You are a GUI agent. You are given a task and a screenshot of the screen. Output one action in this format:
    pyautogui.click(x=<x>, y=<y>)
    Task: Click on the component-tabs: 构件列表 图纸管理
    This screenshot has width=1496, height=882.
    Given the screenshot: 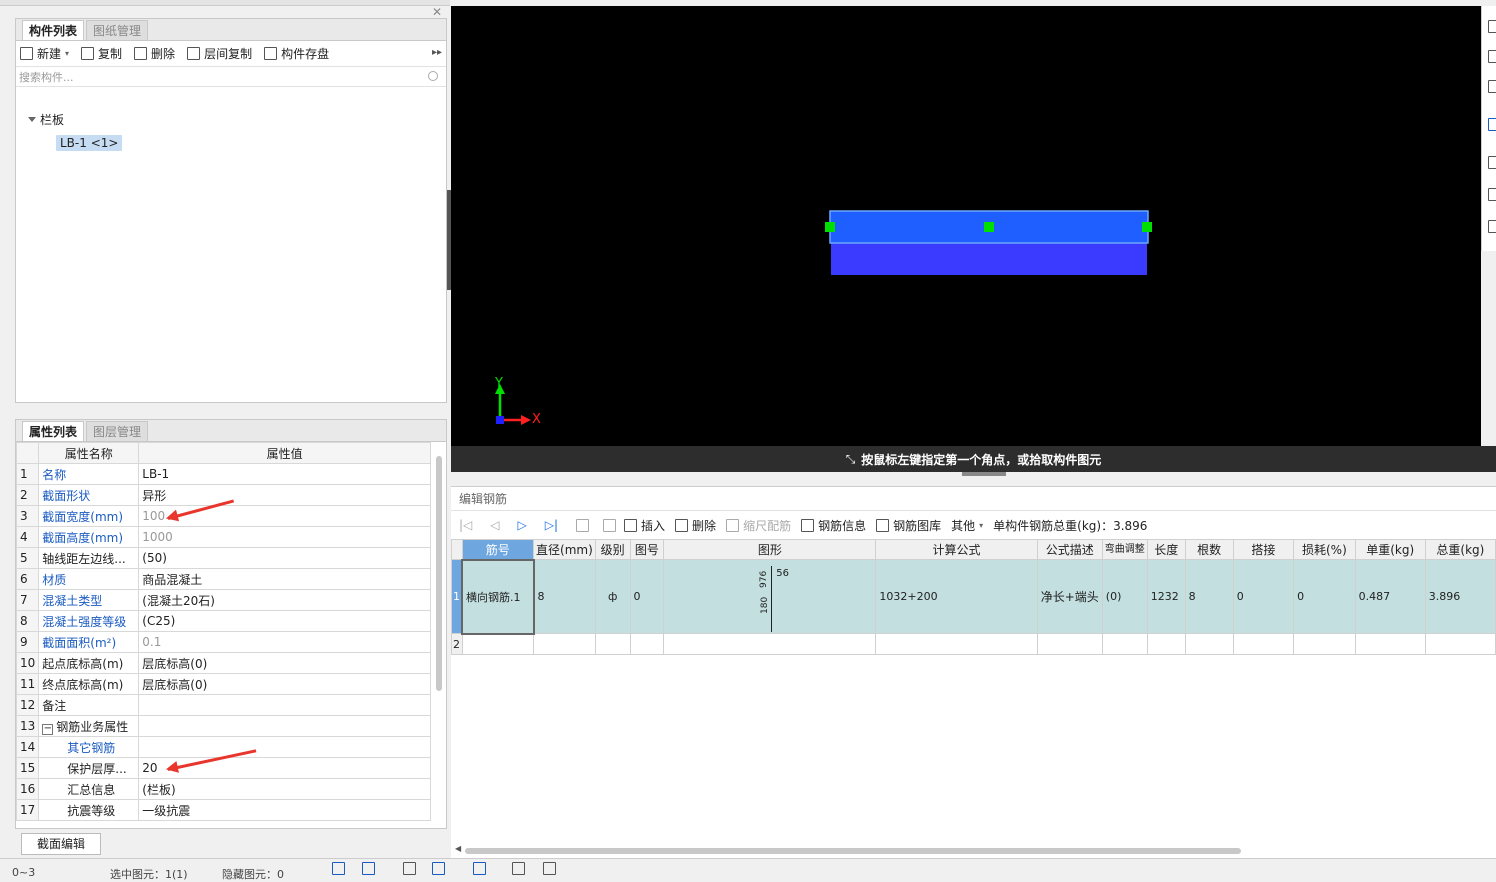 What is the action you would take?
    pyautogui.click(x=231, y=30)
    